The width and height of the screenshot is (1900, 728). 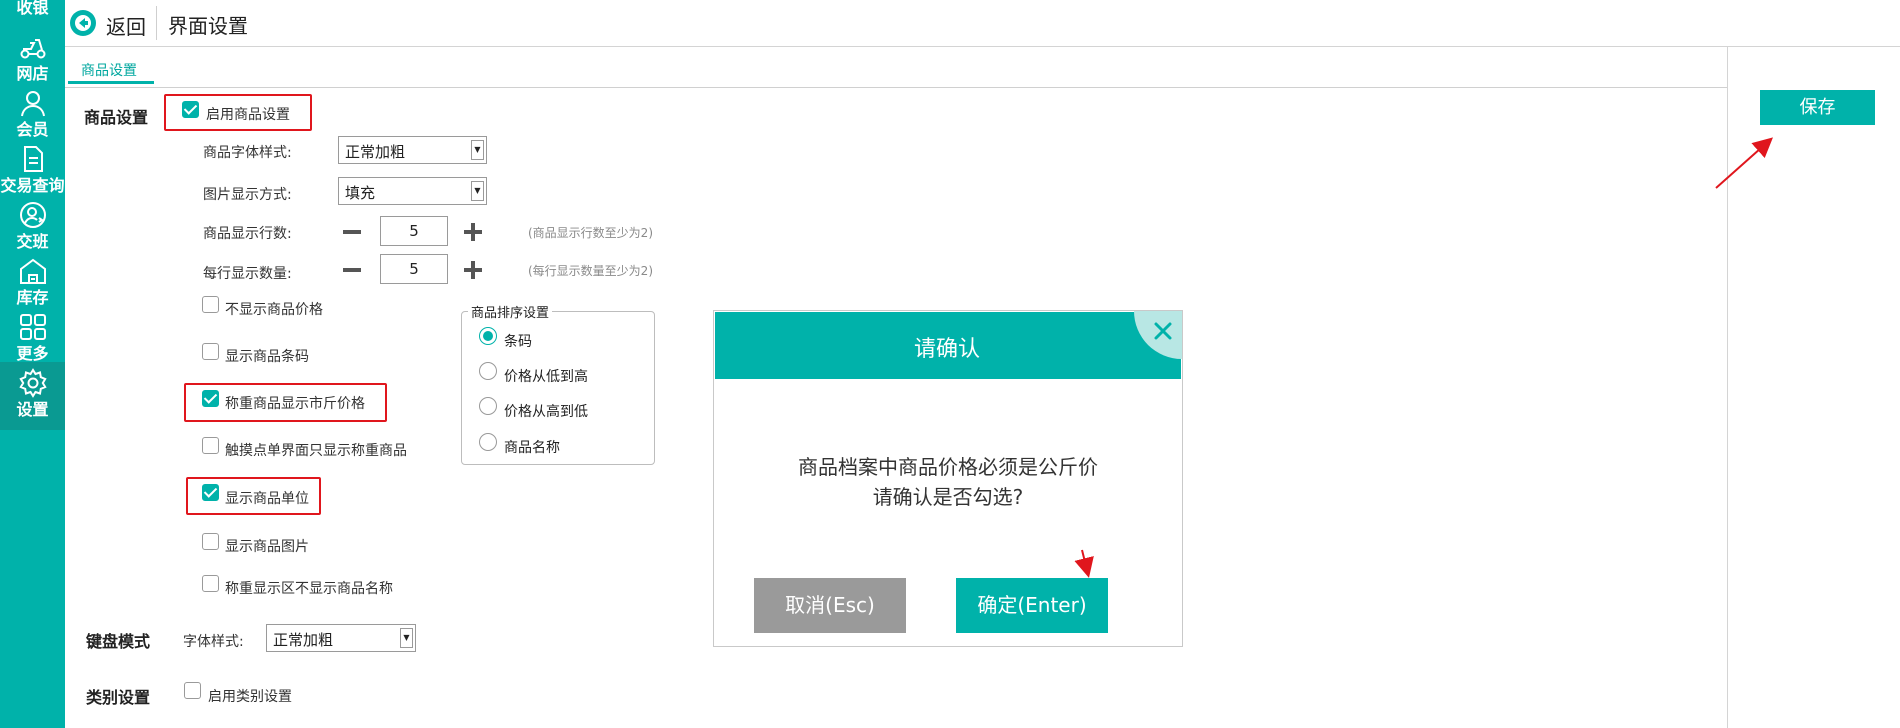 I want to click on per-row-hint: (每行显示数量至少为2), so click(x=590, y=271).